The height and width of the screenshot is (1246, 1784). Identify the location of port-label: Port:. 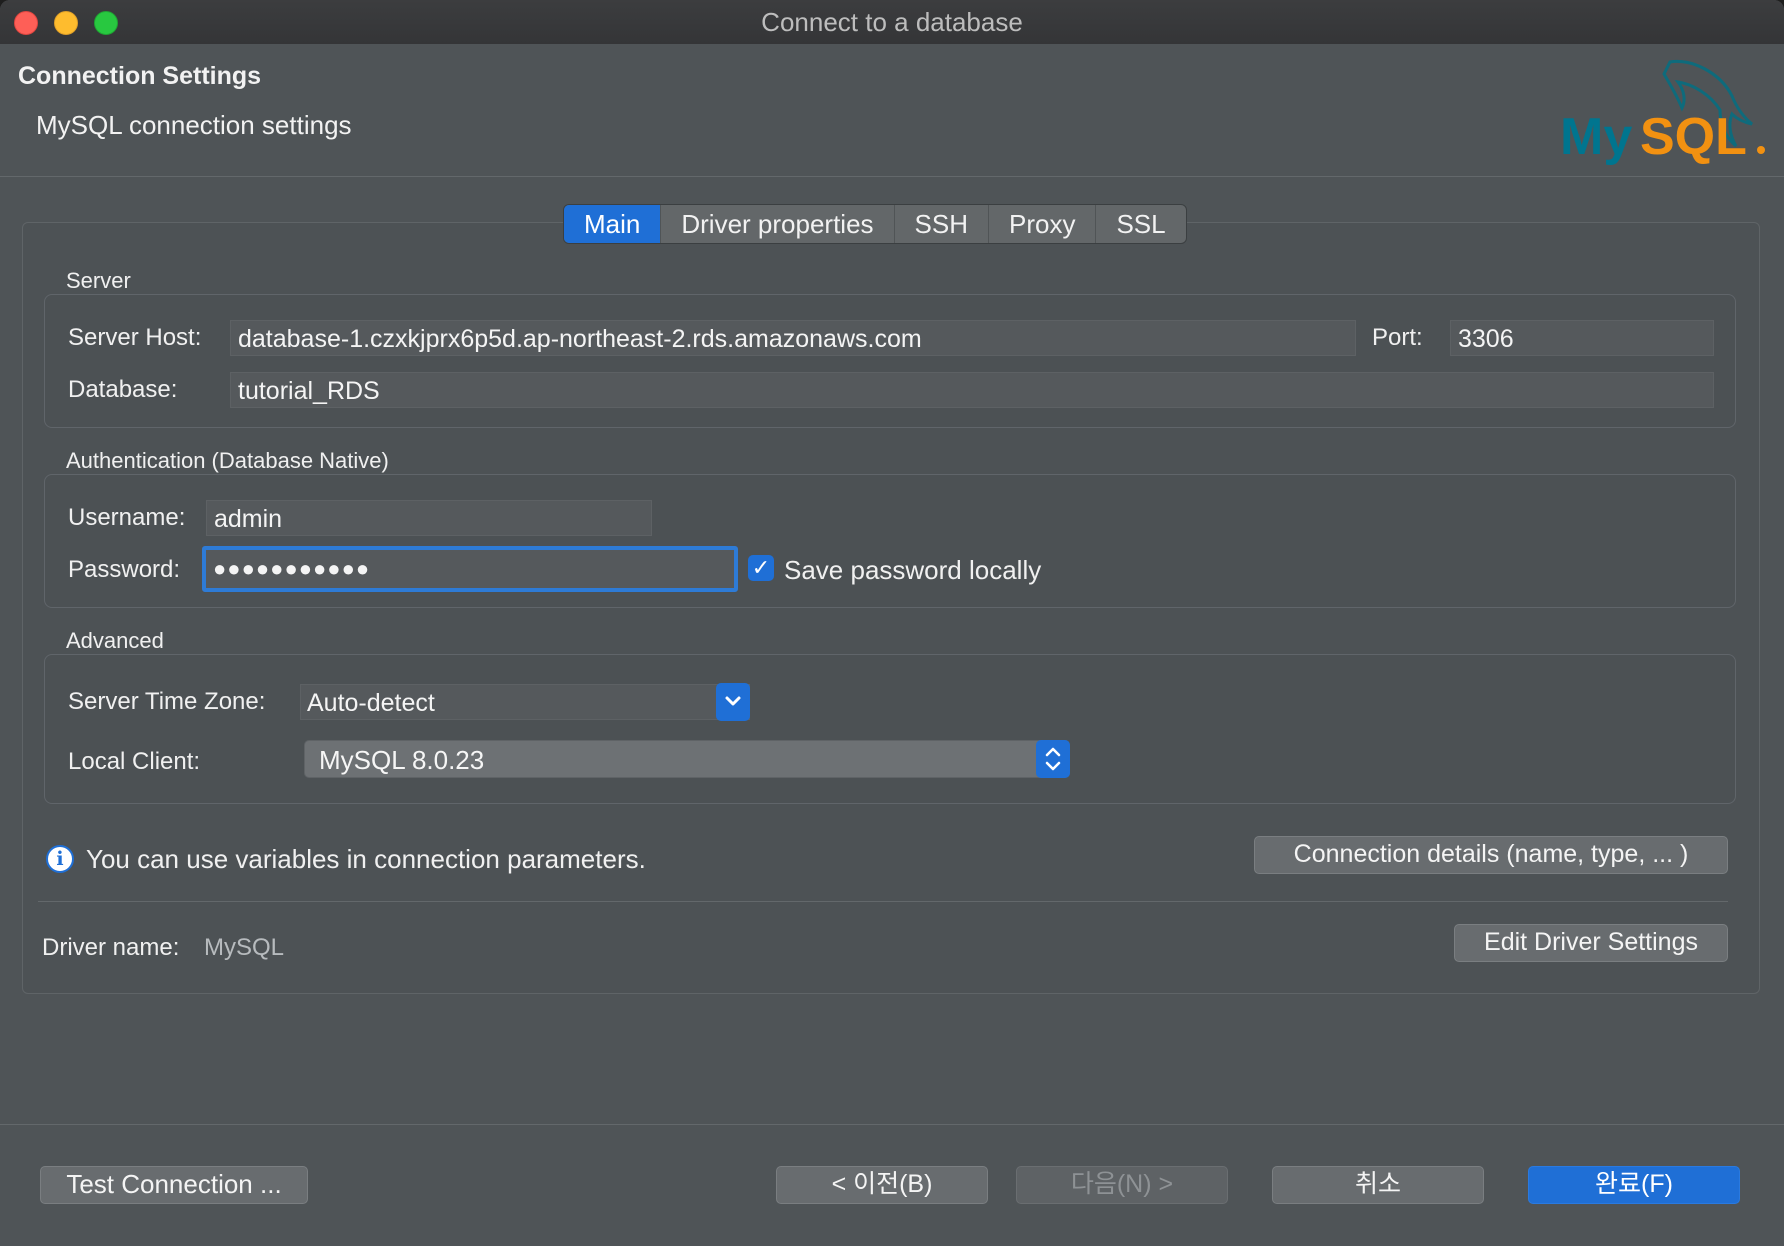
(1397, 337).